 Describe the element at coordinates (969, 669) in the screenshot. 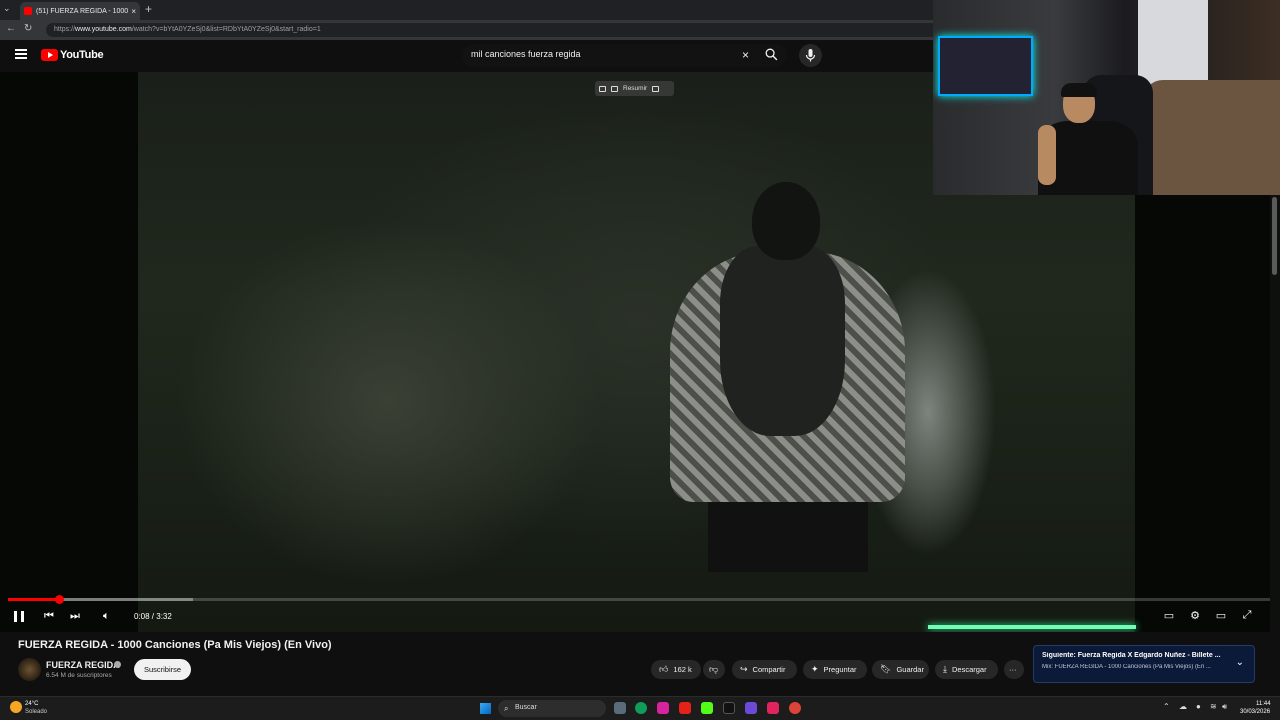

I see `download-label: Descargar` at that location.